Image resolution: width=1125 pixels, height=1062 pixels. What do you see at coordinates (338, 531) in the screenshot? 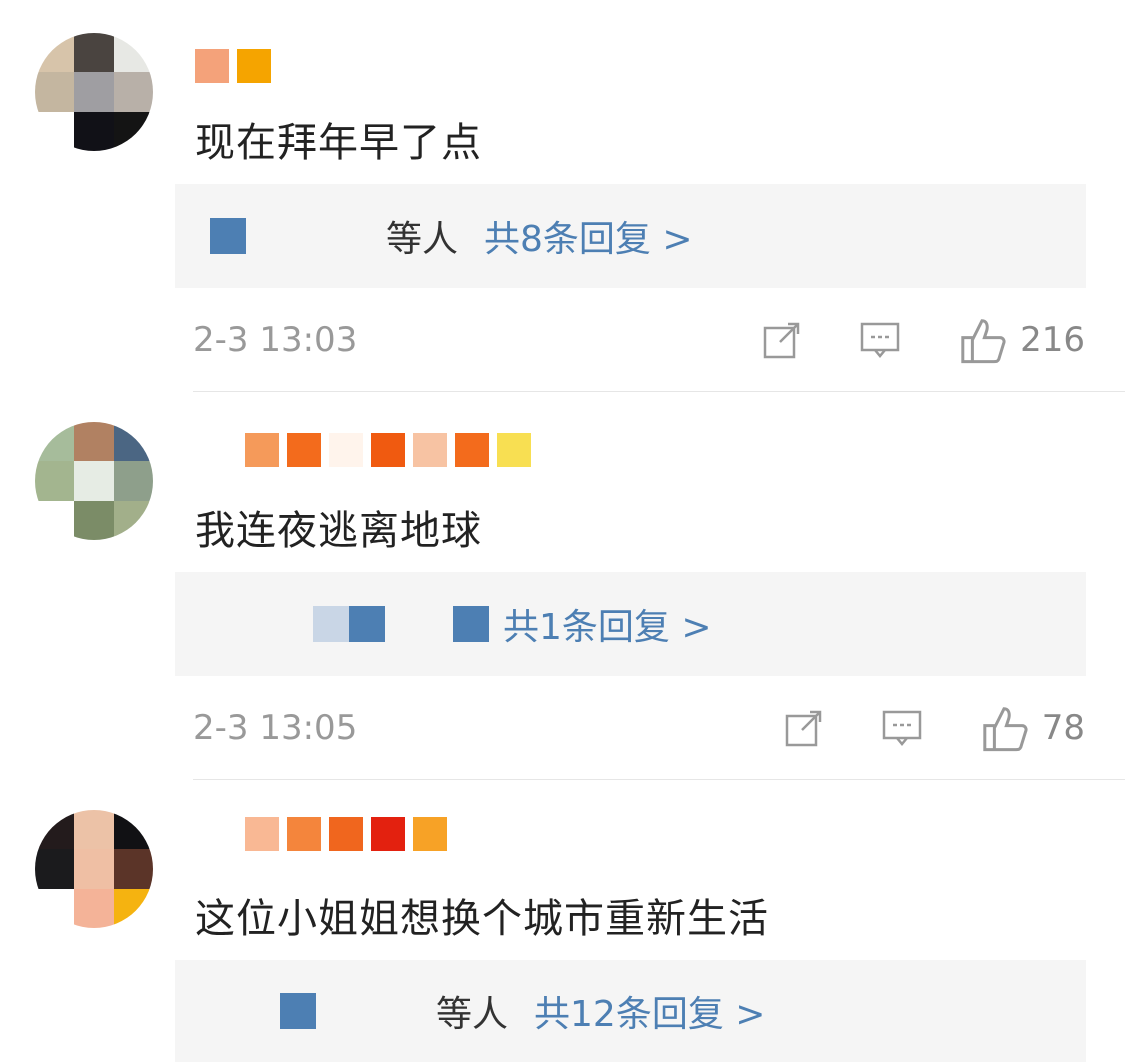
I see `comment-text: 我连夜逃离地球` at bounding box center [338, 531].